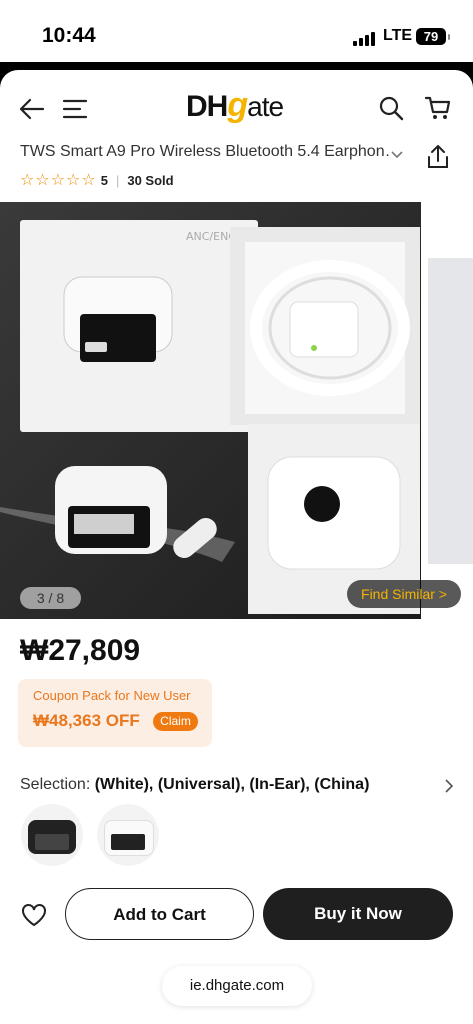 This screenshot has width=473, height=1024. Describe the element at coordinates (365, 38) in the screenshot. I see `signal-icon` at that location.